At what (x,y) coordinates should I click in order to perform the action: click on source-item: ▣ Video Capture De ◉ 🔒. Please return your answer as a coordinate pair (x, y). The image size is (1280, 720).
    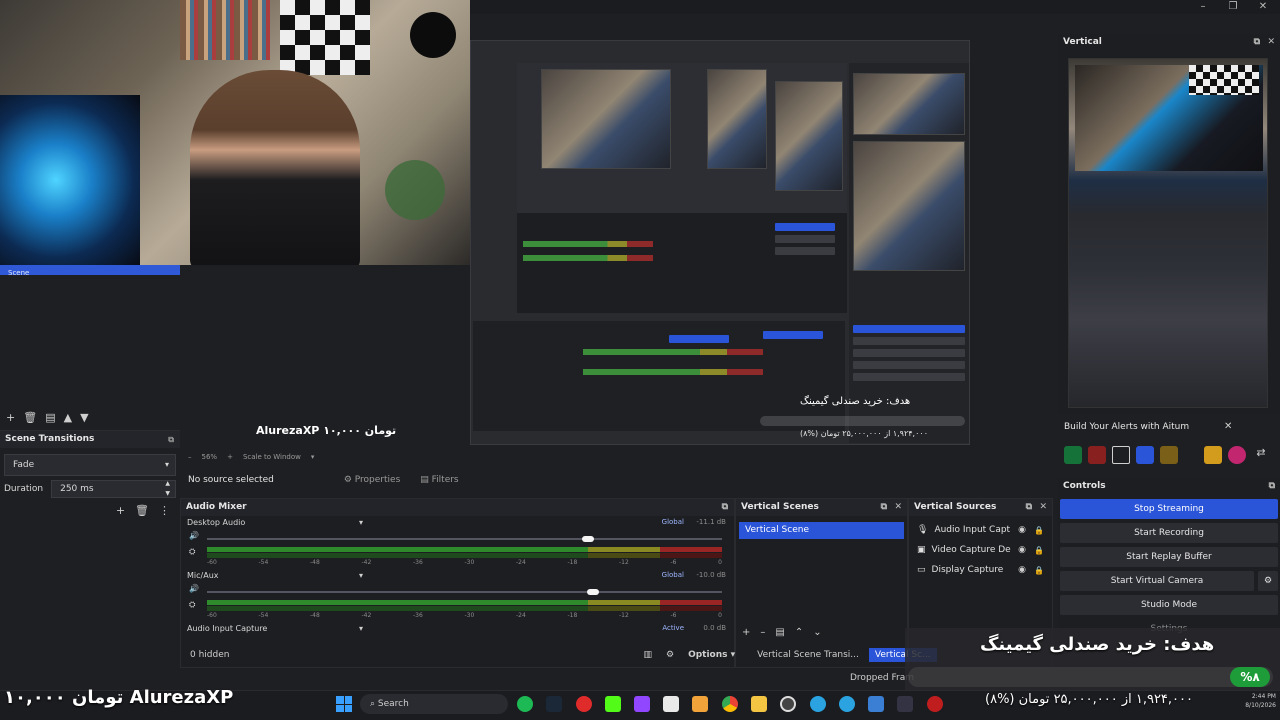
    Looking at the image, I should click on (980, 550).